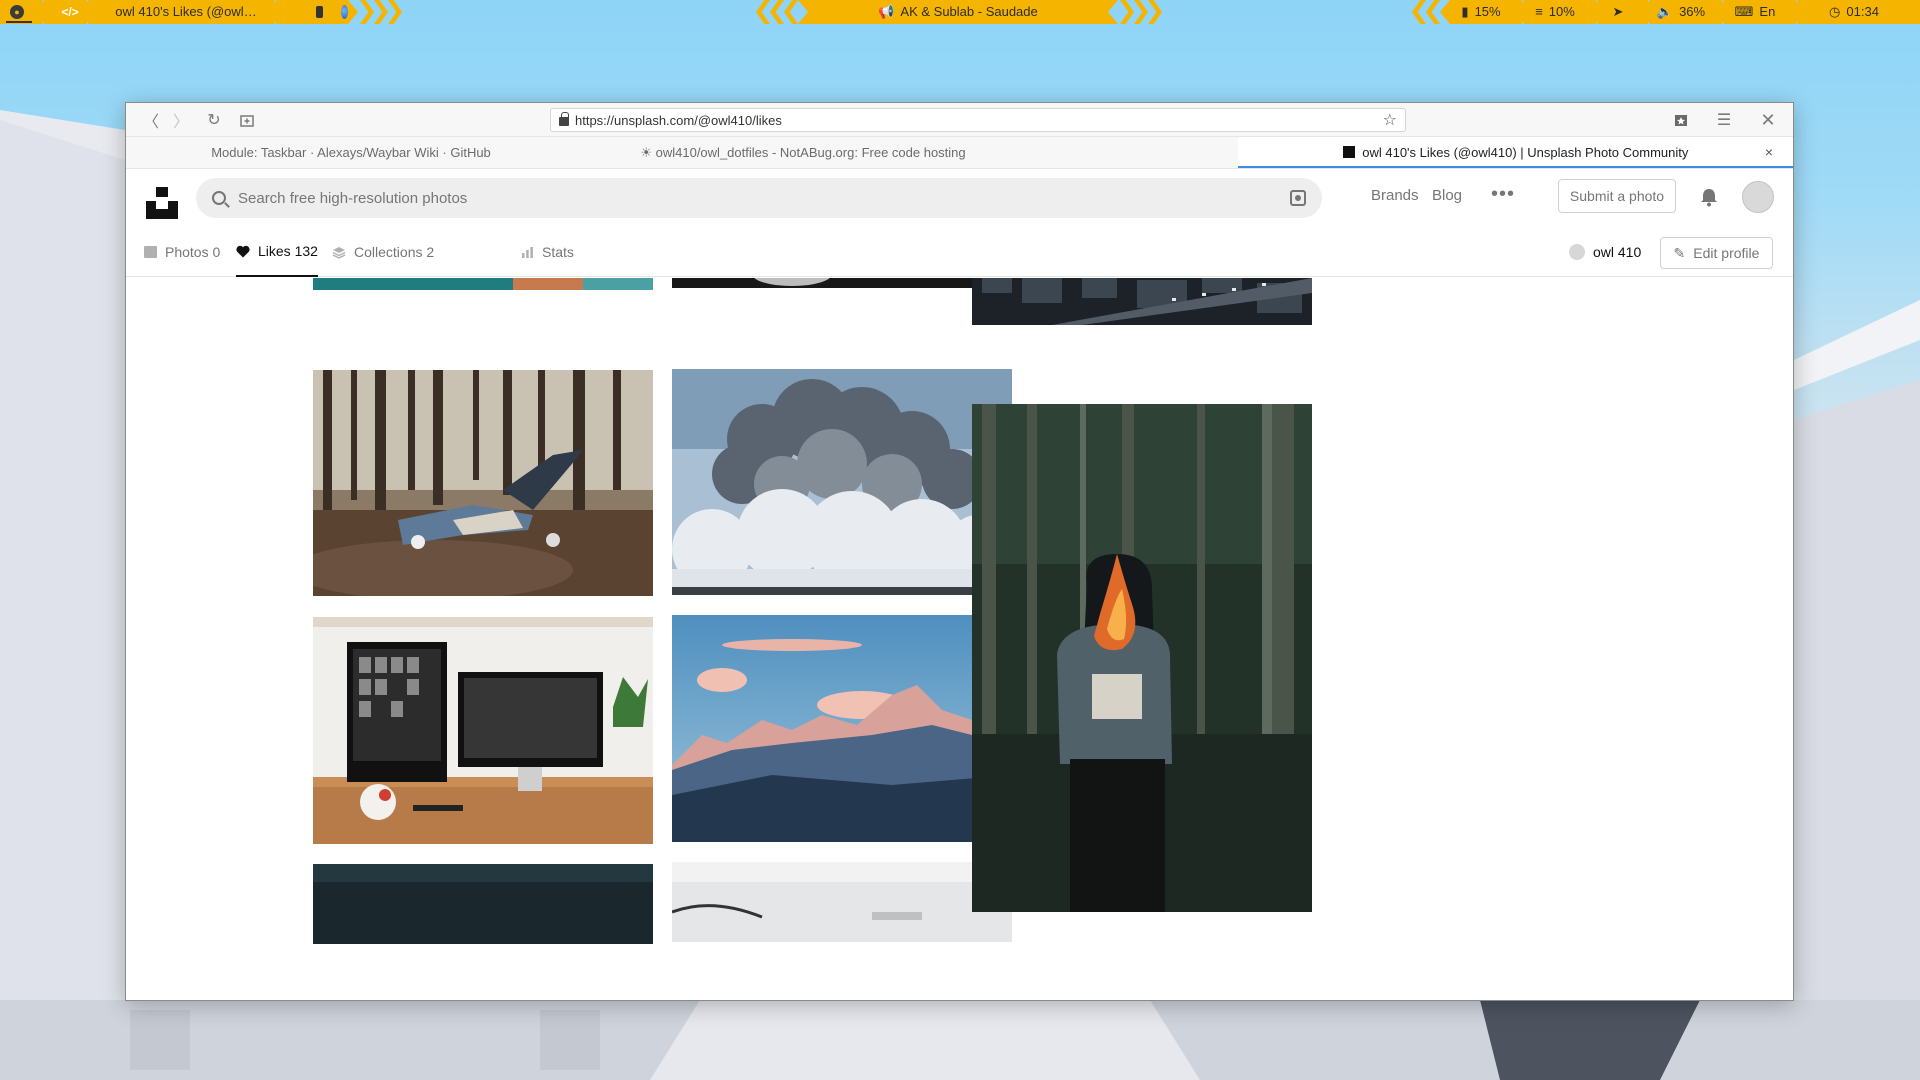  What do you see at coordinates (564, 119) in the screenshot?
I see `lock-icon` at bounding box center [564, 119].